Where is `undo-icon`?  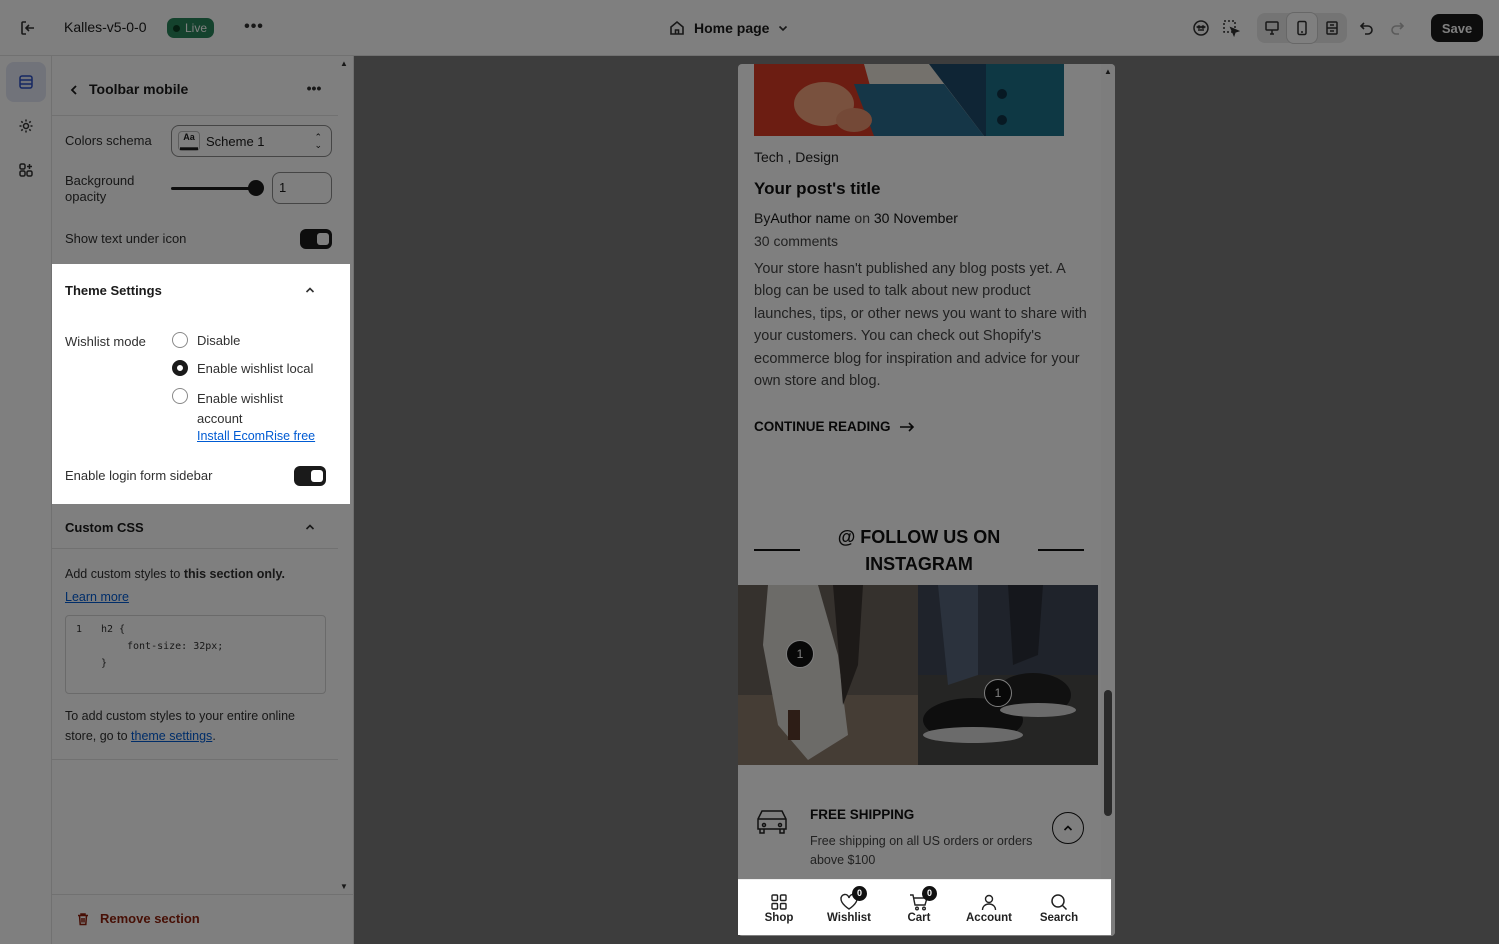 undo-icon is located at coordinates (1367, 28).